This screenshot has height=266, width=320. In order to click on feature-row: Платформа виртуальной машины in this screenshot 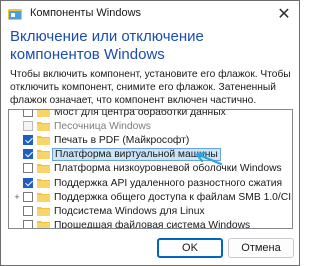, I will do `click(150, 155)`.